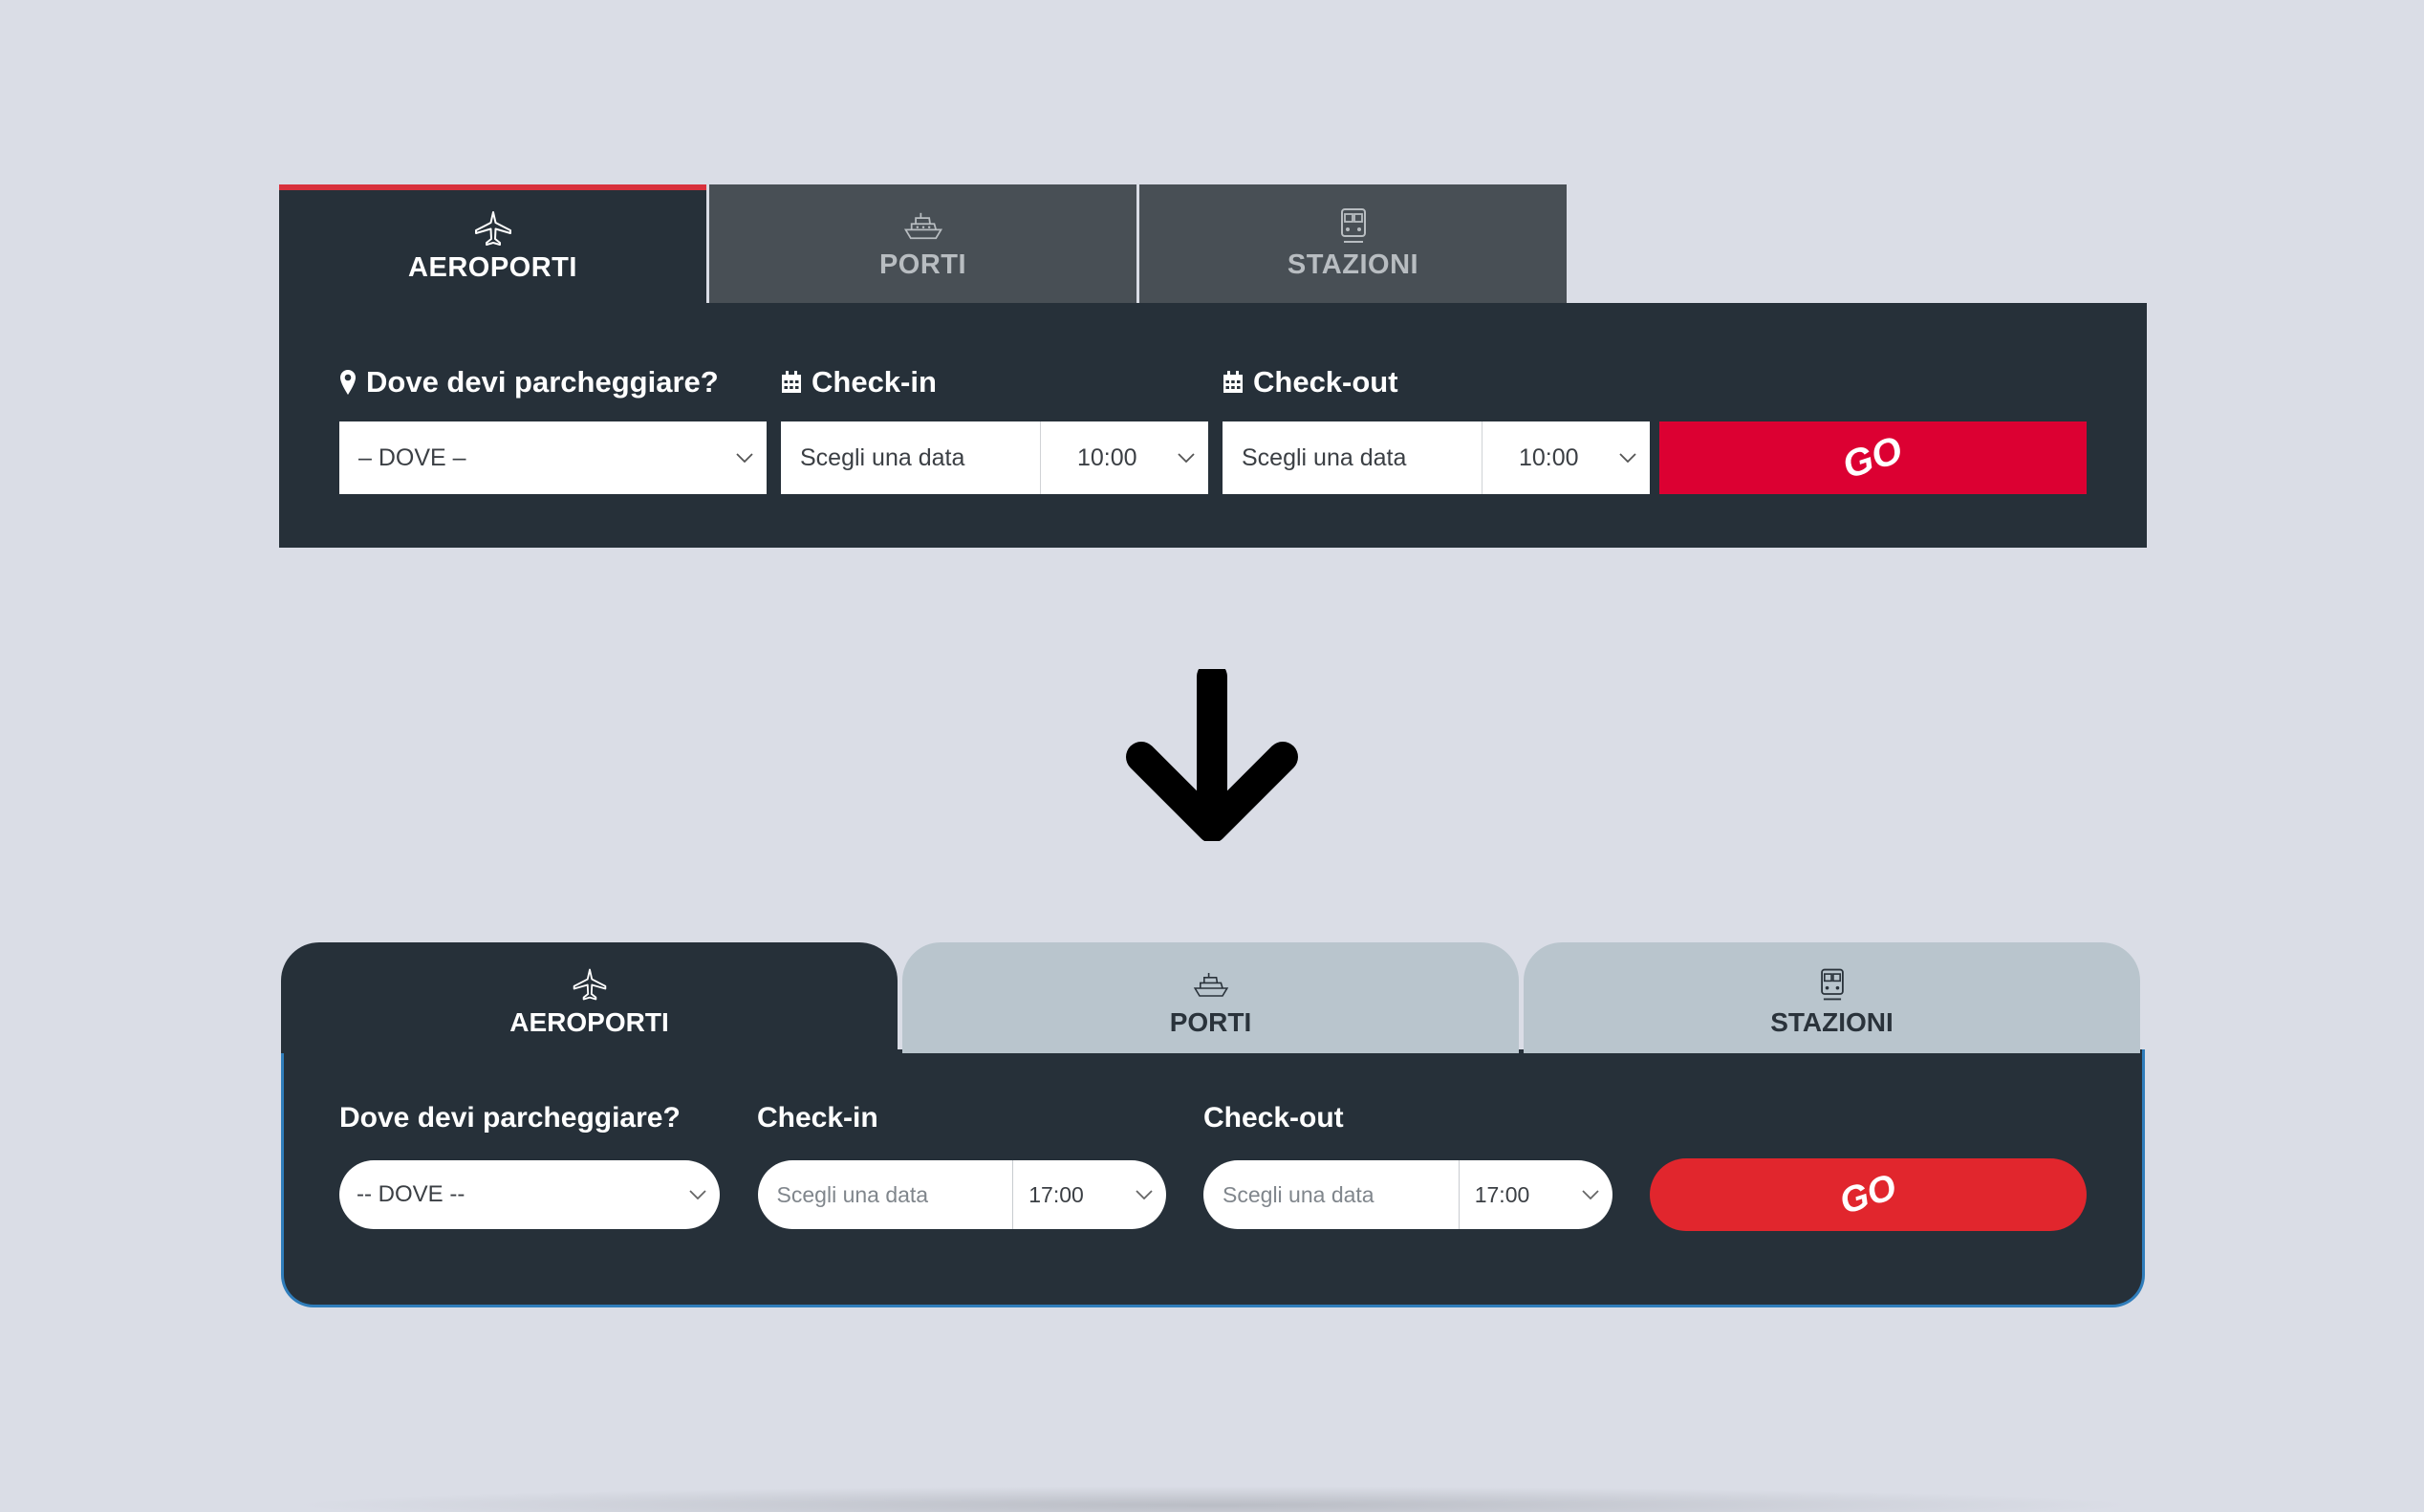 The width and height of the screenshot is (2424, 1512). What do you see at coordinates (553, 457) in the screenshot?
I see `old-where-select: – DOVE –` at bounding box center [553, 457].